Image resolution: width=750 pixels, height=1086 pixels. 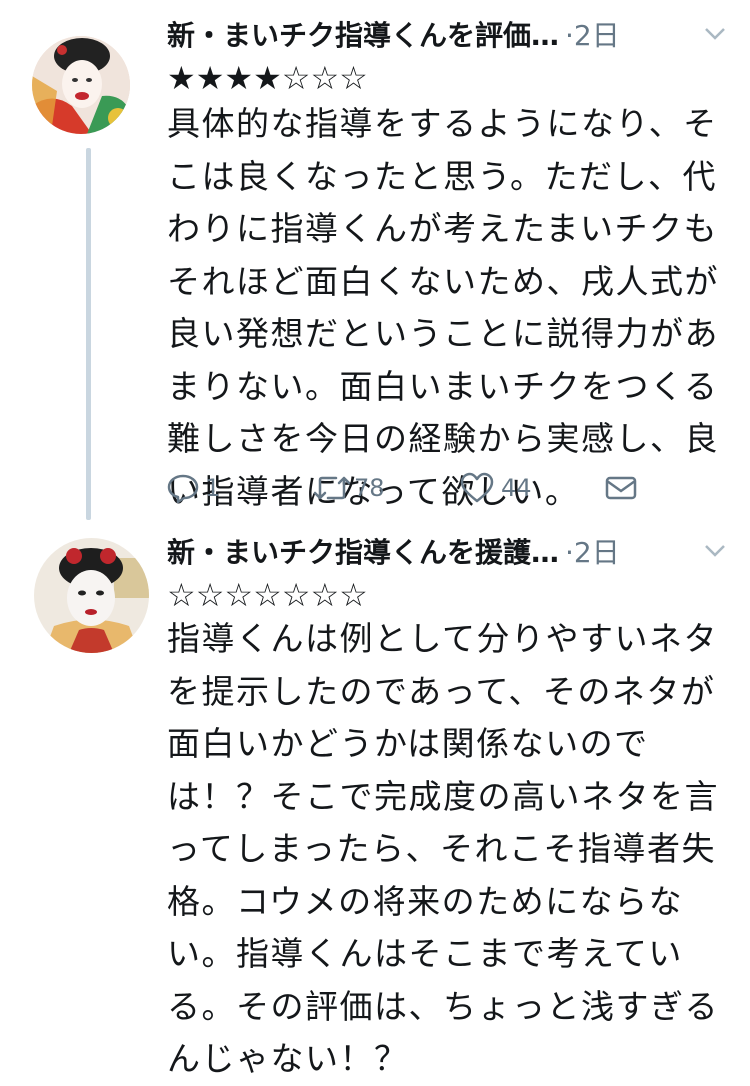 I want to click on reply-button: 1, so click(x=192, y=488).